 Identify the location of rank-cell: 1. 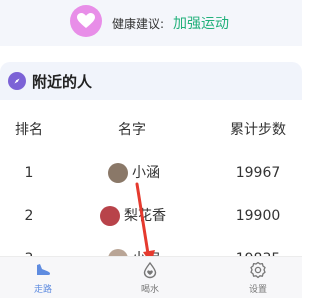
(29, 173).